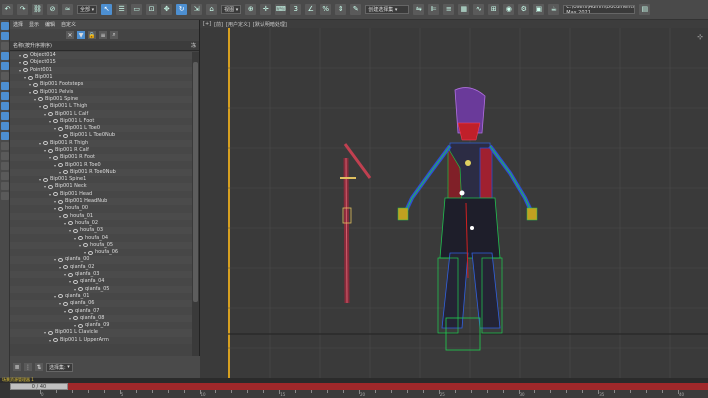 The image size is (708, 398). I want to click on layer-toggle-icon: ≣, so click(17, 367).